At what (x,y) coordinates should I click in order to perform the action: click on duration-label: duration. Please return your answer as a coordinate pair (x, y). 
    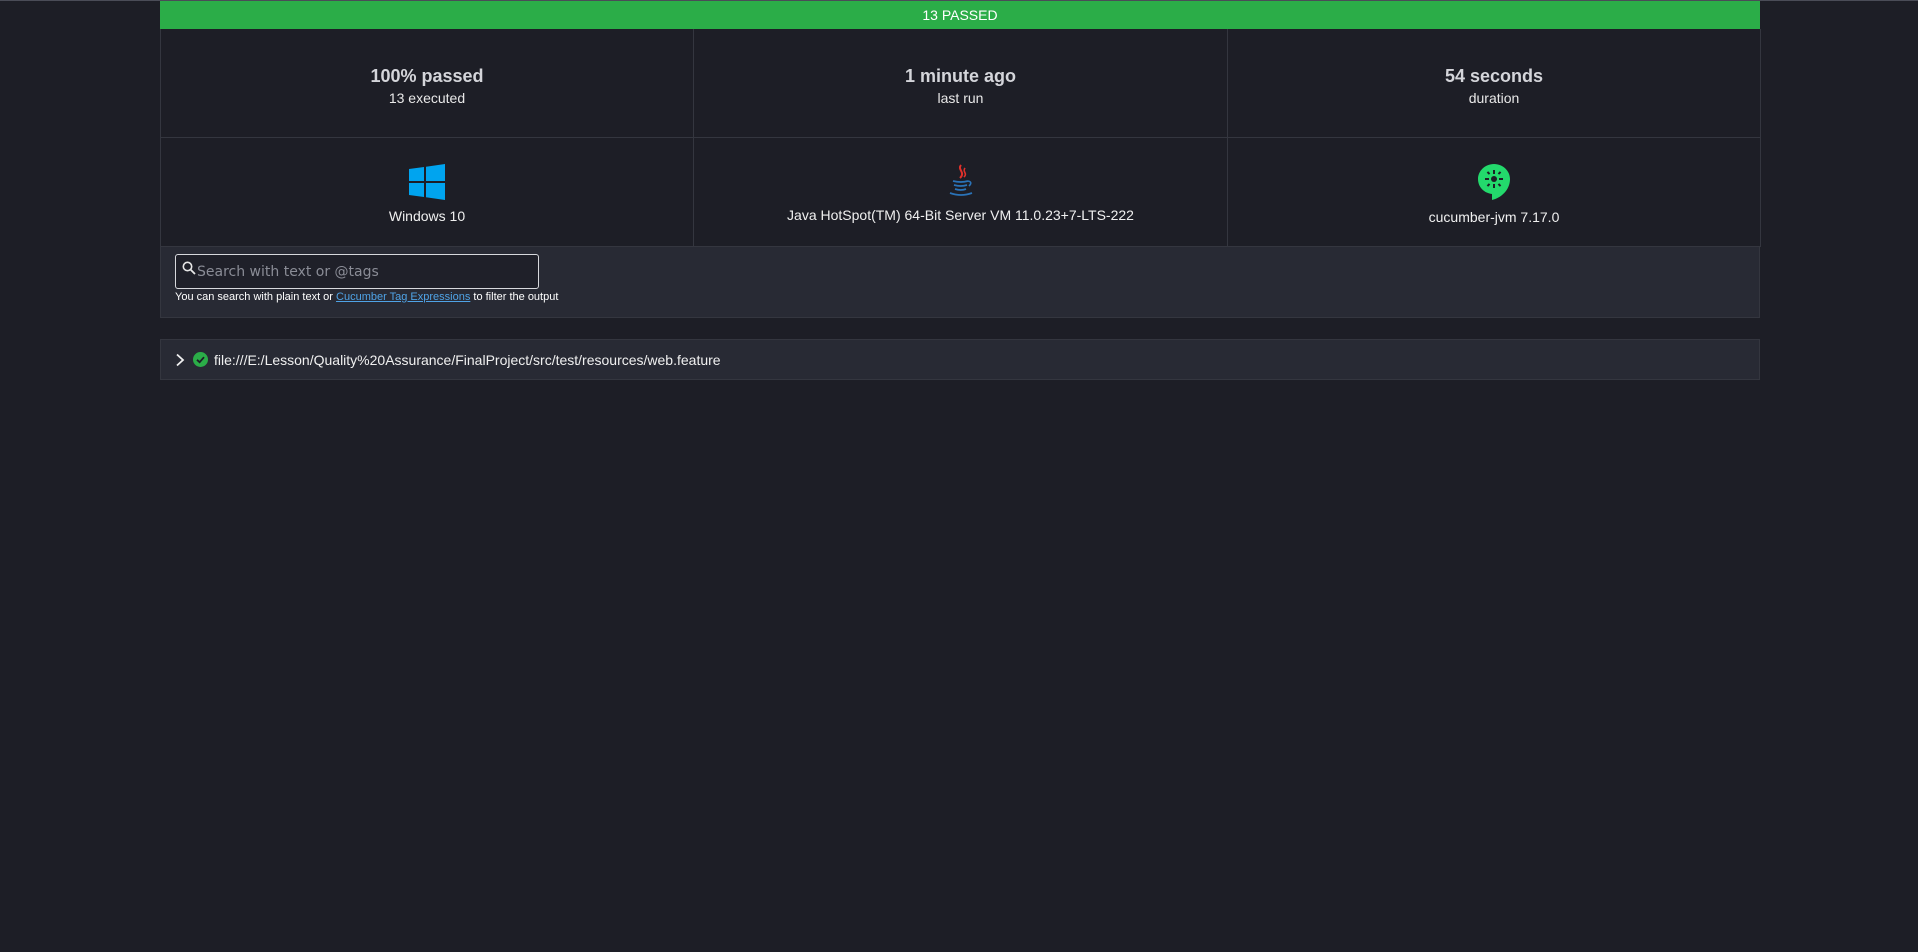
    Looking at the image, I should click on (1494, 98).